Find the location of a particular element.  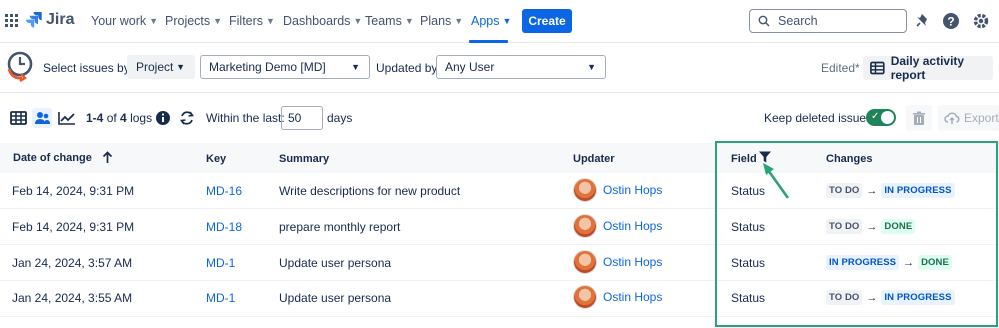

search-input: Search is located at coordinates (828, 21).